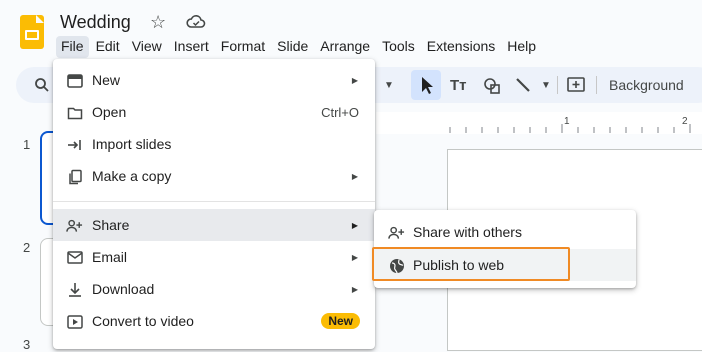 This screenshot has width=702, height=352. Describe the element at coordinates (576, 88) in the screenshot. I see `add-comment-icon` at that location.